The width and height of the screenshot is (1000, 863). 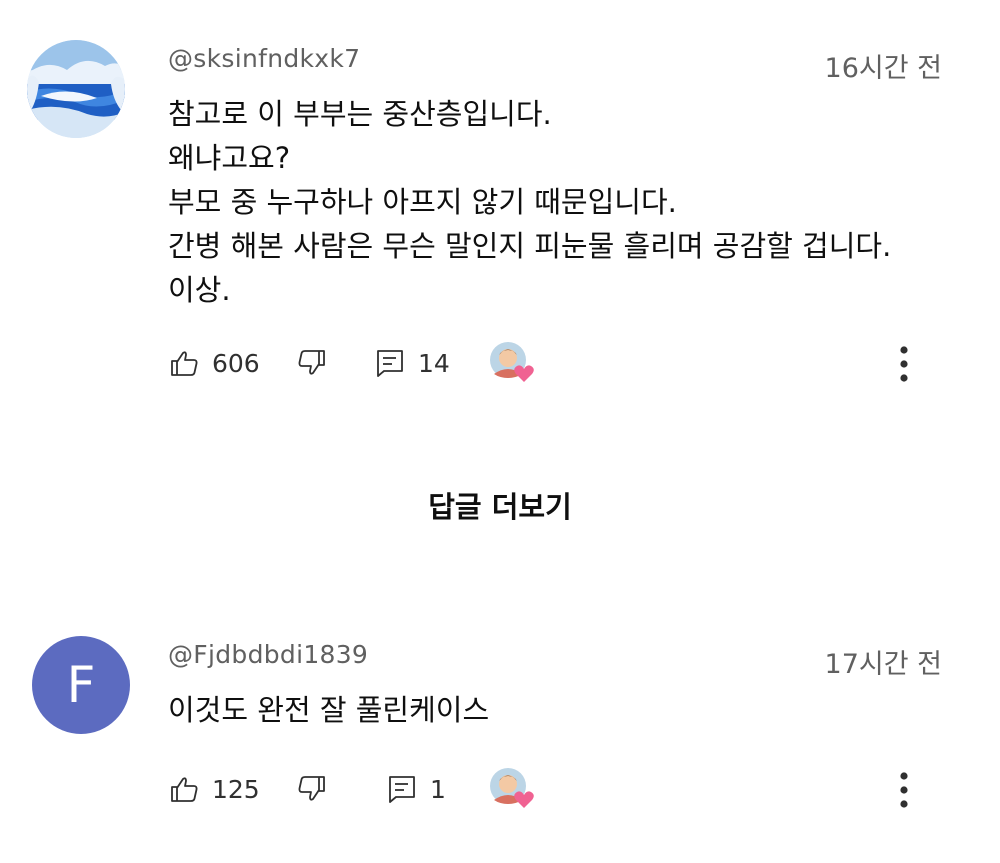 I want to click on comment-timestamp: 16시간 전, so click(x=883, y=68).